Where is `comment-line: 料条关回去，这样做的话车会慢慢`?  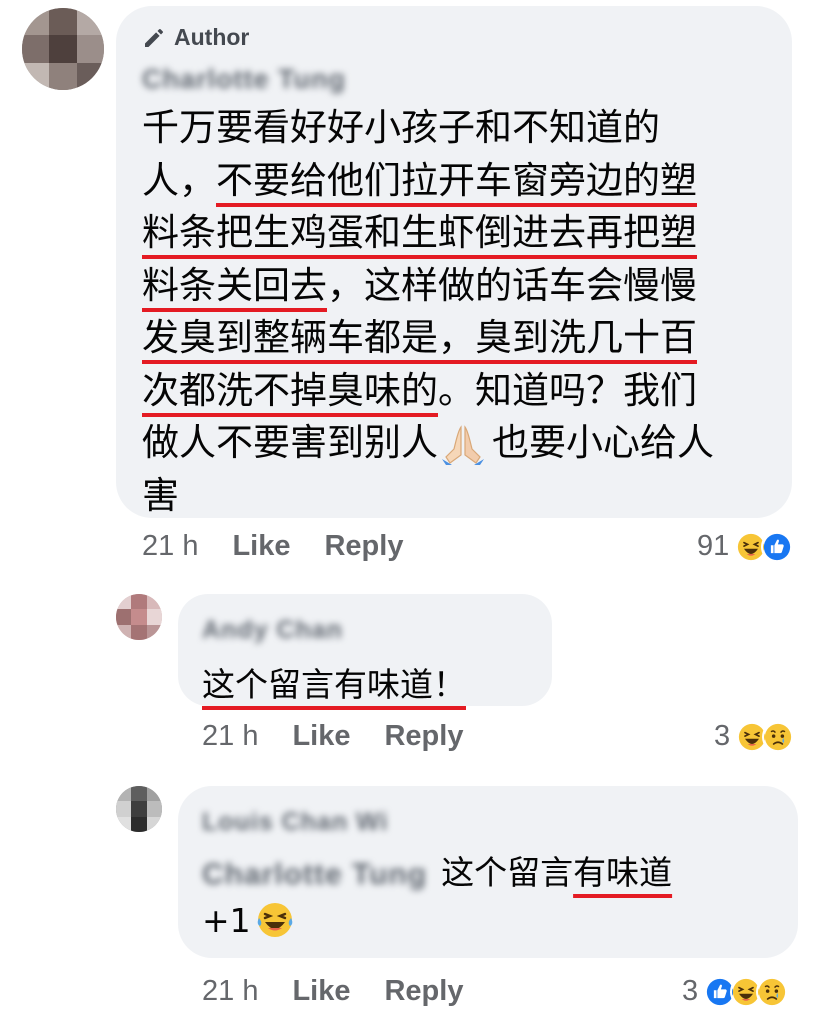
comment-line: 料条关回去，这样做的话车会慢慢 is located at coordinates (419, 285).